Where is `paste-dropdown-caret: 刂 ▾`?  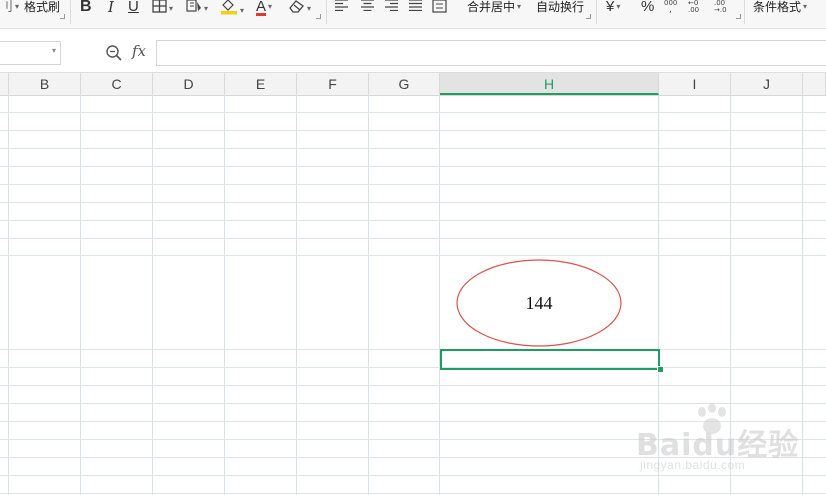 paste-dropdown-caret: 刂 ▾ is located at coordinates (9, 7).